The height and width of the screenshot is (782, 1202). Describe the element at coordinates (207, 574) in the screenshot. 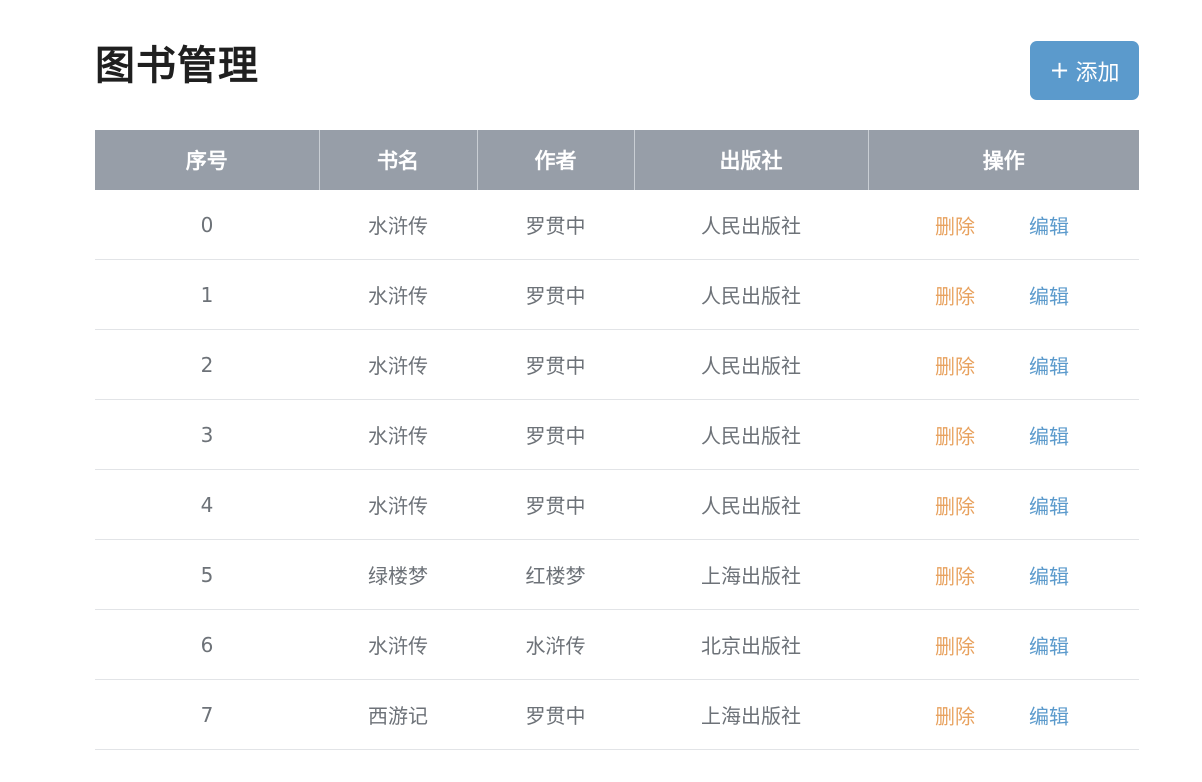

I see `cell-index: 5` at that location.